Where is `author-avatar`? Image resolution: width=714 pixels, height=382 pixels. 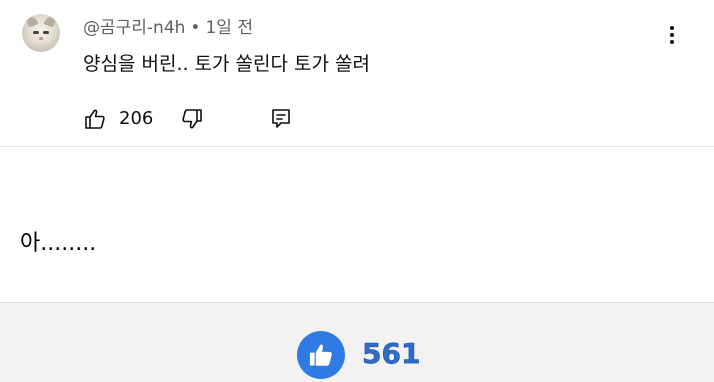
author-avatar is located at coordinates (41, 33).